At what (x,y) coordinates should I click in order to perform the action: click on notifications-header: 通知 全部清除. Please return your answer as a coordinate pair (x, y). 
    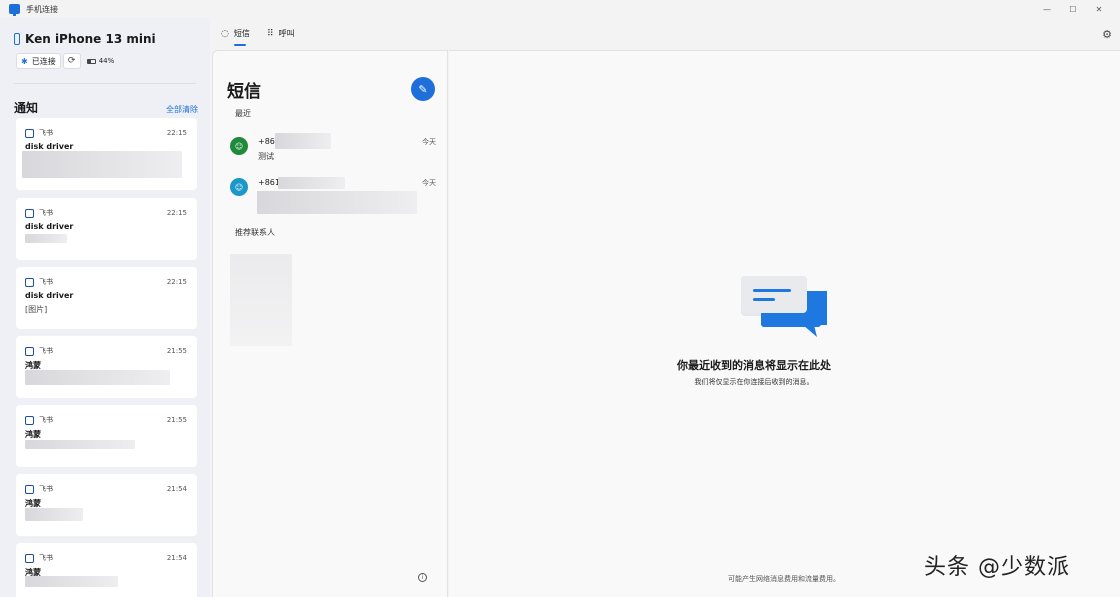
    Looking at the image, I should click on (106, 107).